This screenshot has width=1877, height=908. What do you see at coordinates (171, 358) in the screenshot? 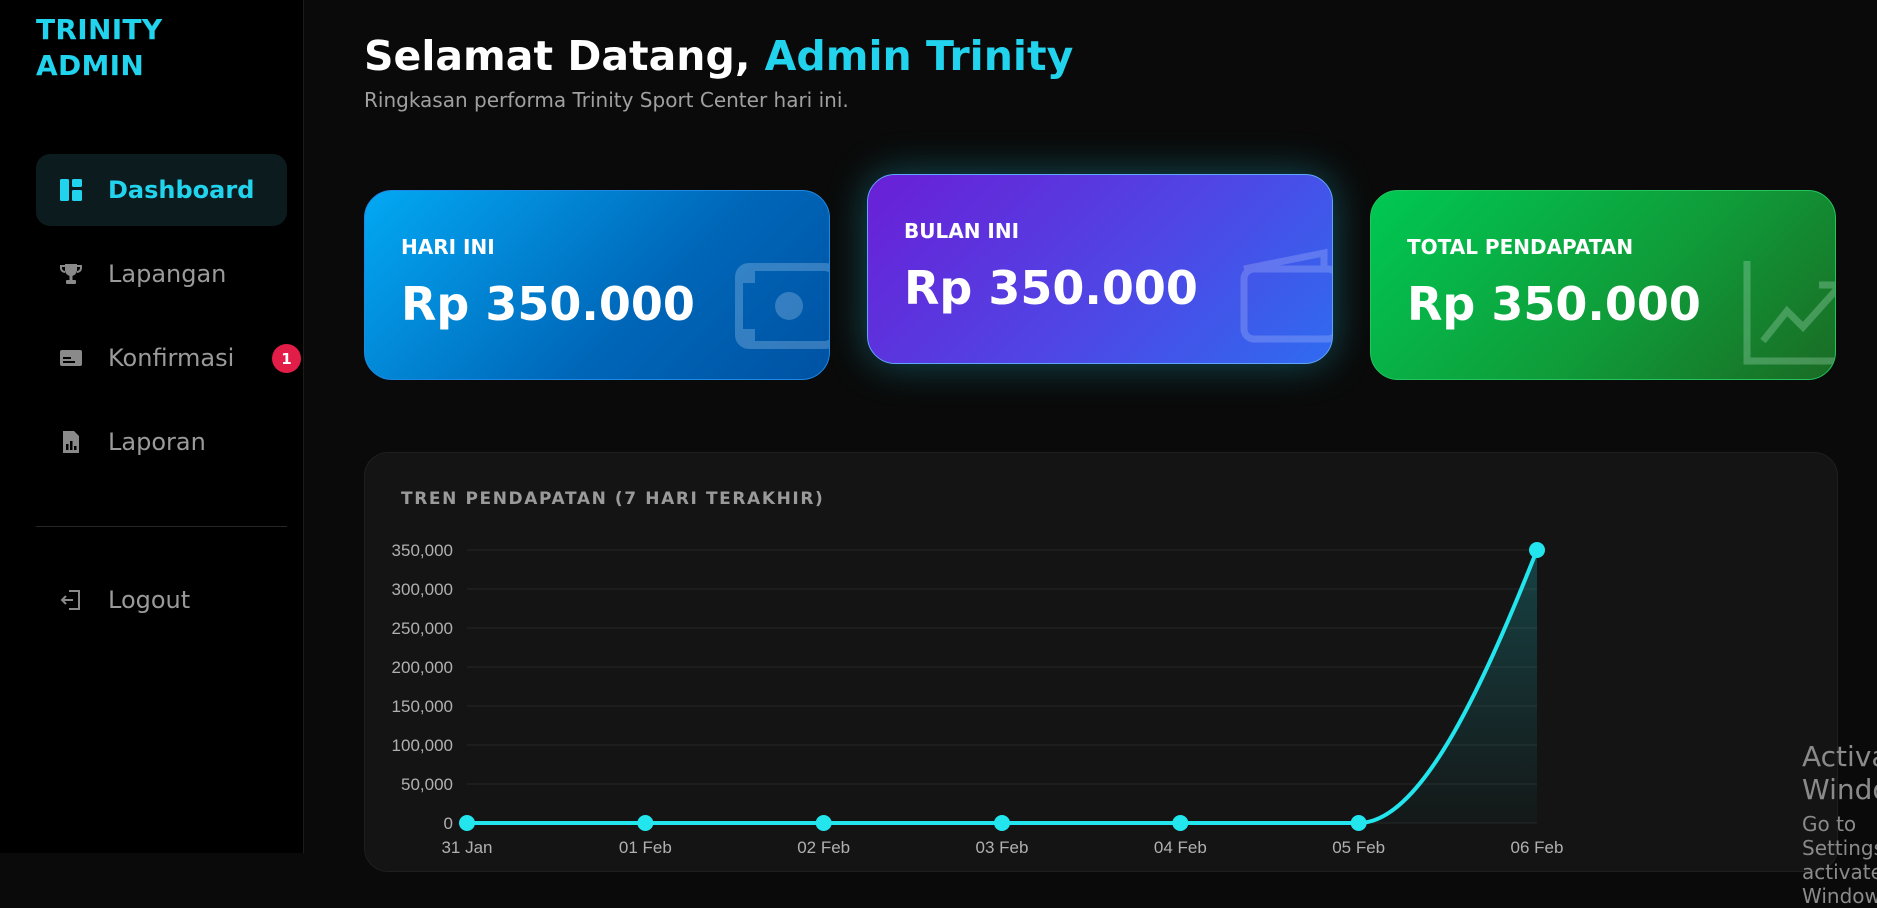
I see `sidebar-item-label: Konfirmasi` at bounding box center [171, 358].